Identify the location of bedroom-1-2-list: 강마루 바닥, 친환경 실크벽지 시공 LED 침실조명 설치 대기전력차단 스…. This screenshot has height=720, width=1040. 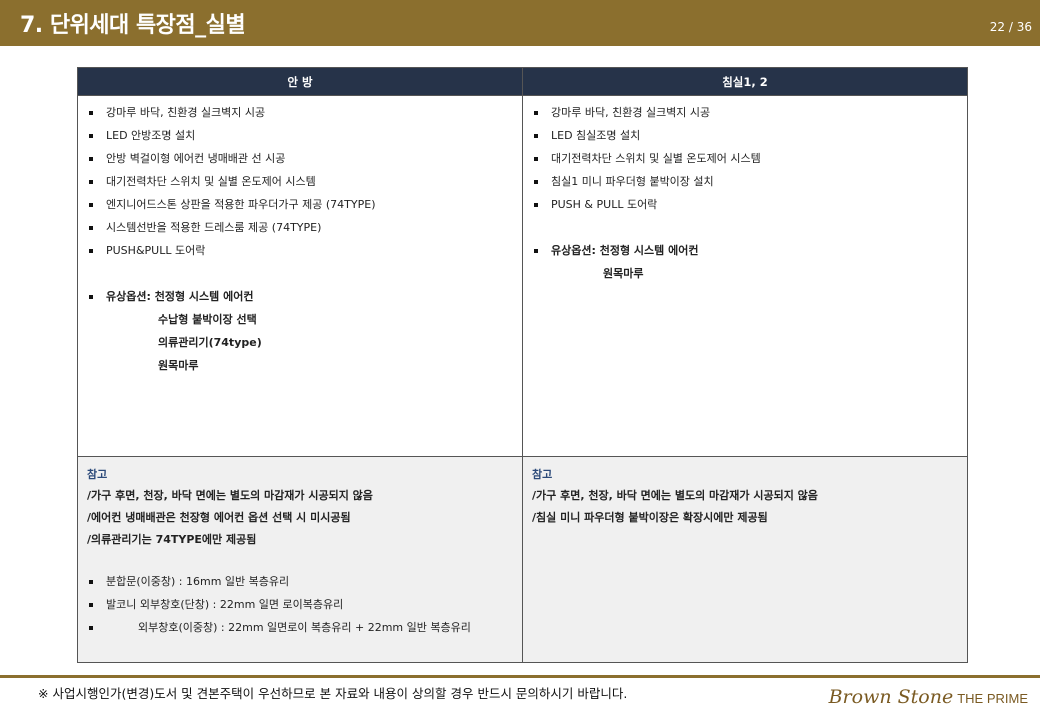
(745, 192).